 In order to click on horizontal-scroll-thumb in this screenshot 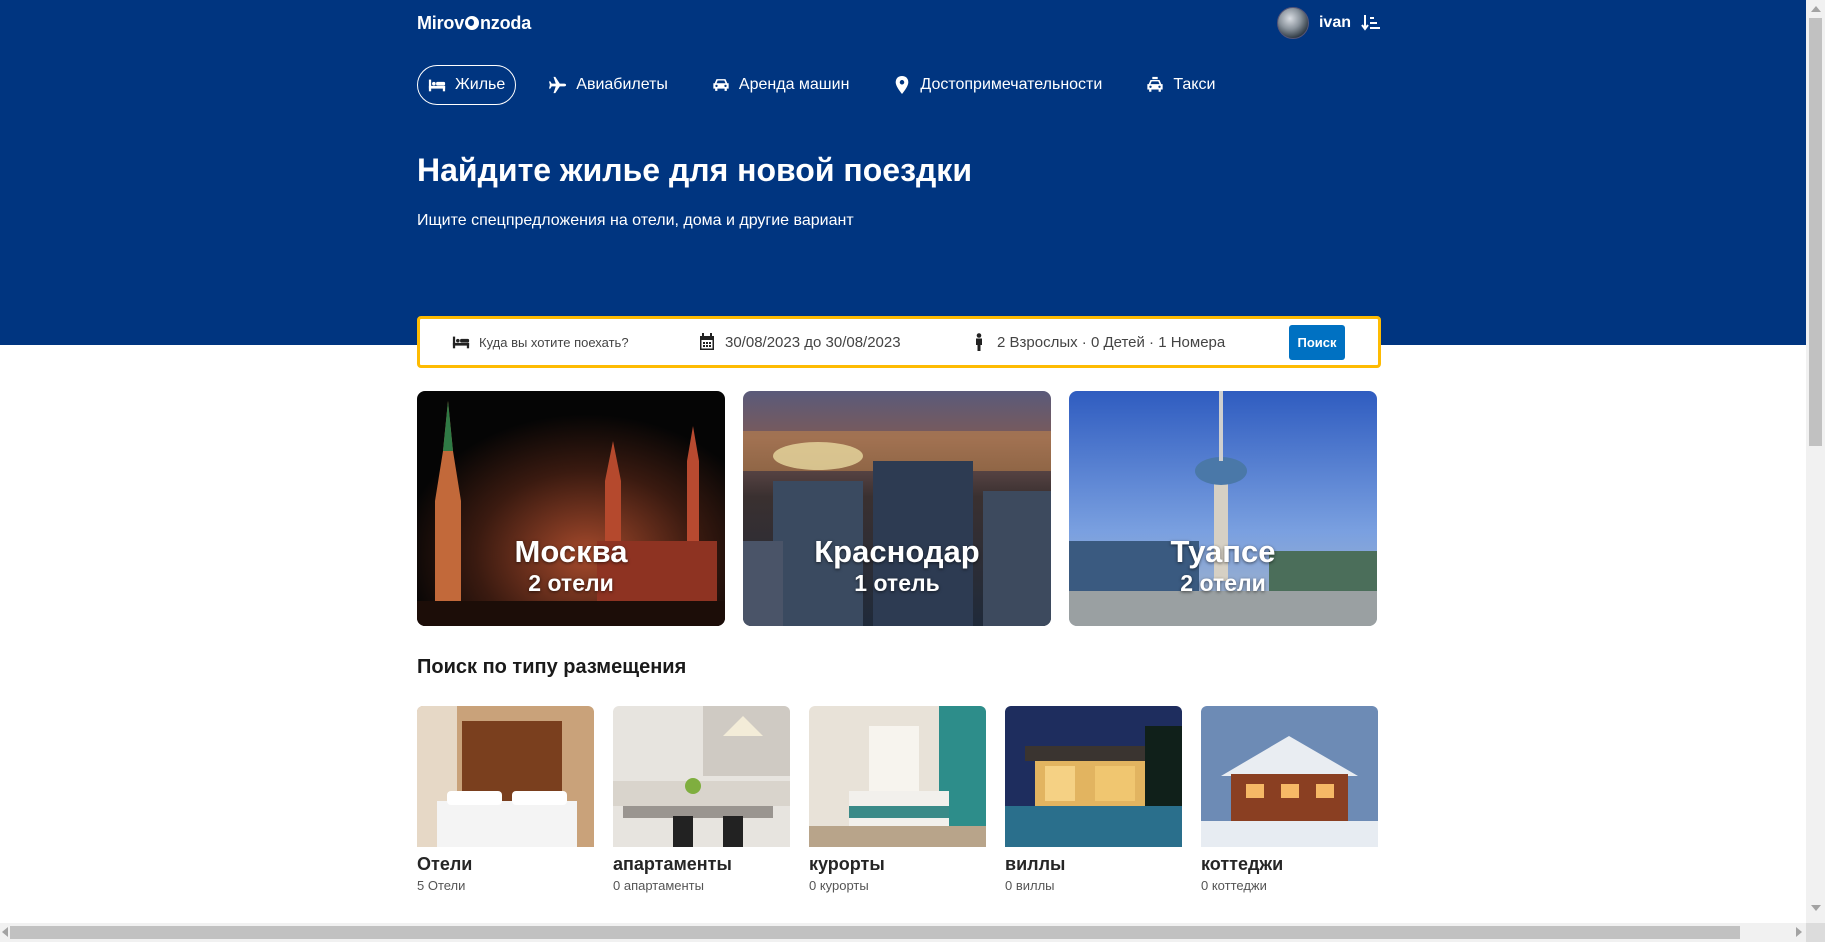, I will do `click(875, 932)`.